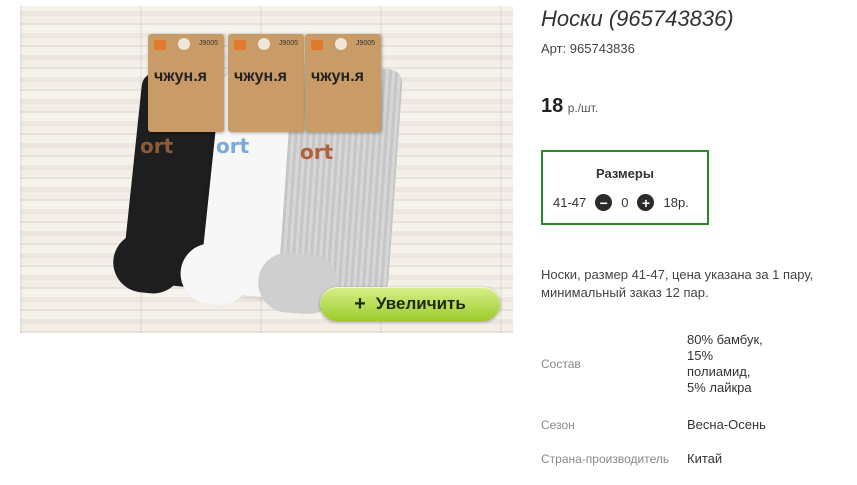 This screenshot has height=485, width=857. What do you see at coordinates (558, 425) in the screenshot?
I see `property-key: Сезон` at bounding box center [558, 425].